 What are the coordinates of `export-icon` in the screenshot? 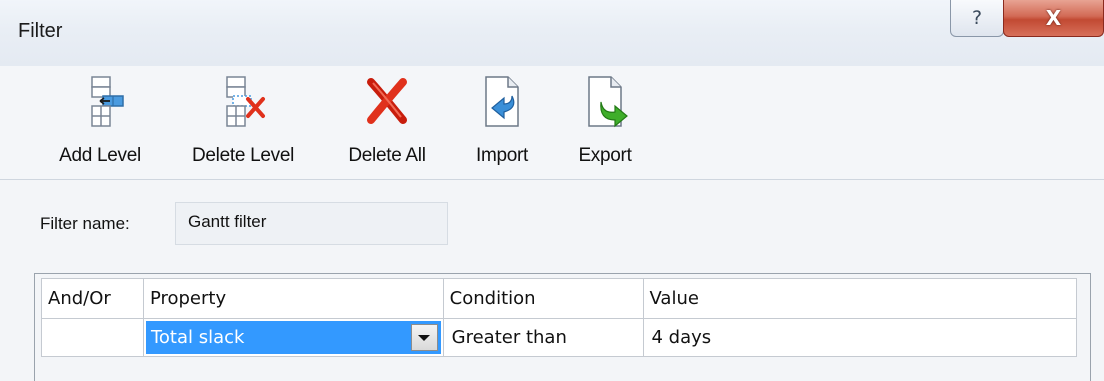 It's located at (605, 101).